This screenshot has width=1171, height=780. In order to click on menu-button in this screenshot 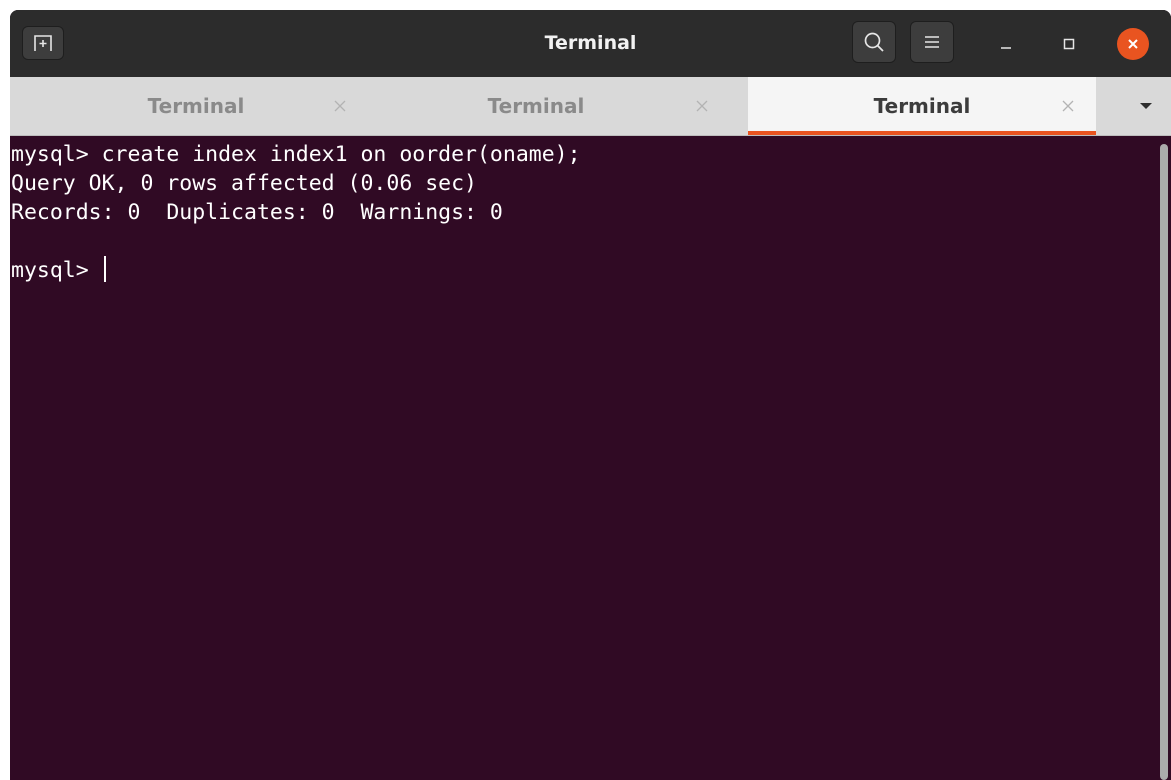, I will do `click(932, 42)`.